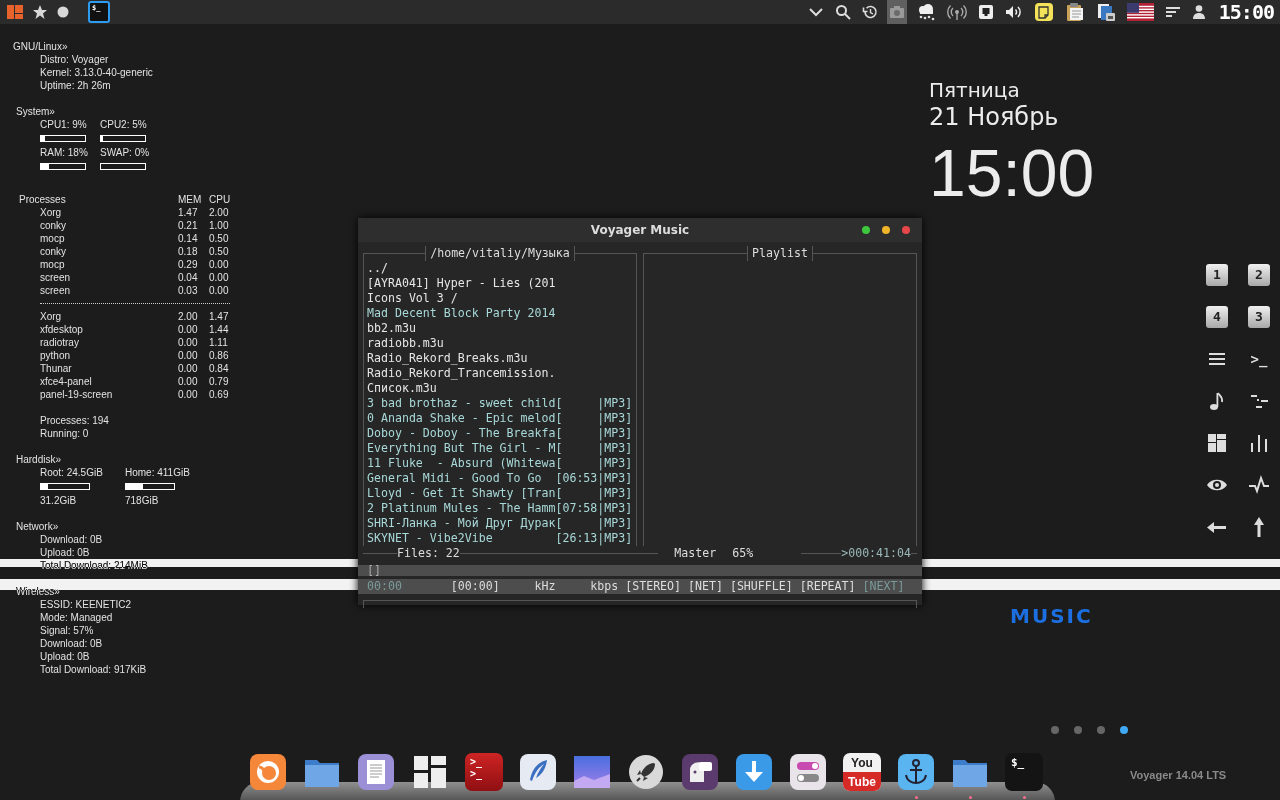 The image size is (1280, 800). I want to click on terminal-shortcut: >_, so click(1259, 359).